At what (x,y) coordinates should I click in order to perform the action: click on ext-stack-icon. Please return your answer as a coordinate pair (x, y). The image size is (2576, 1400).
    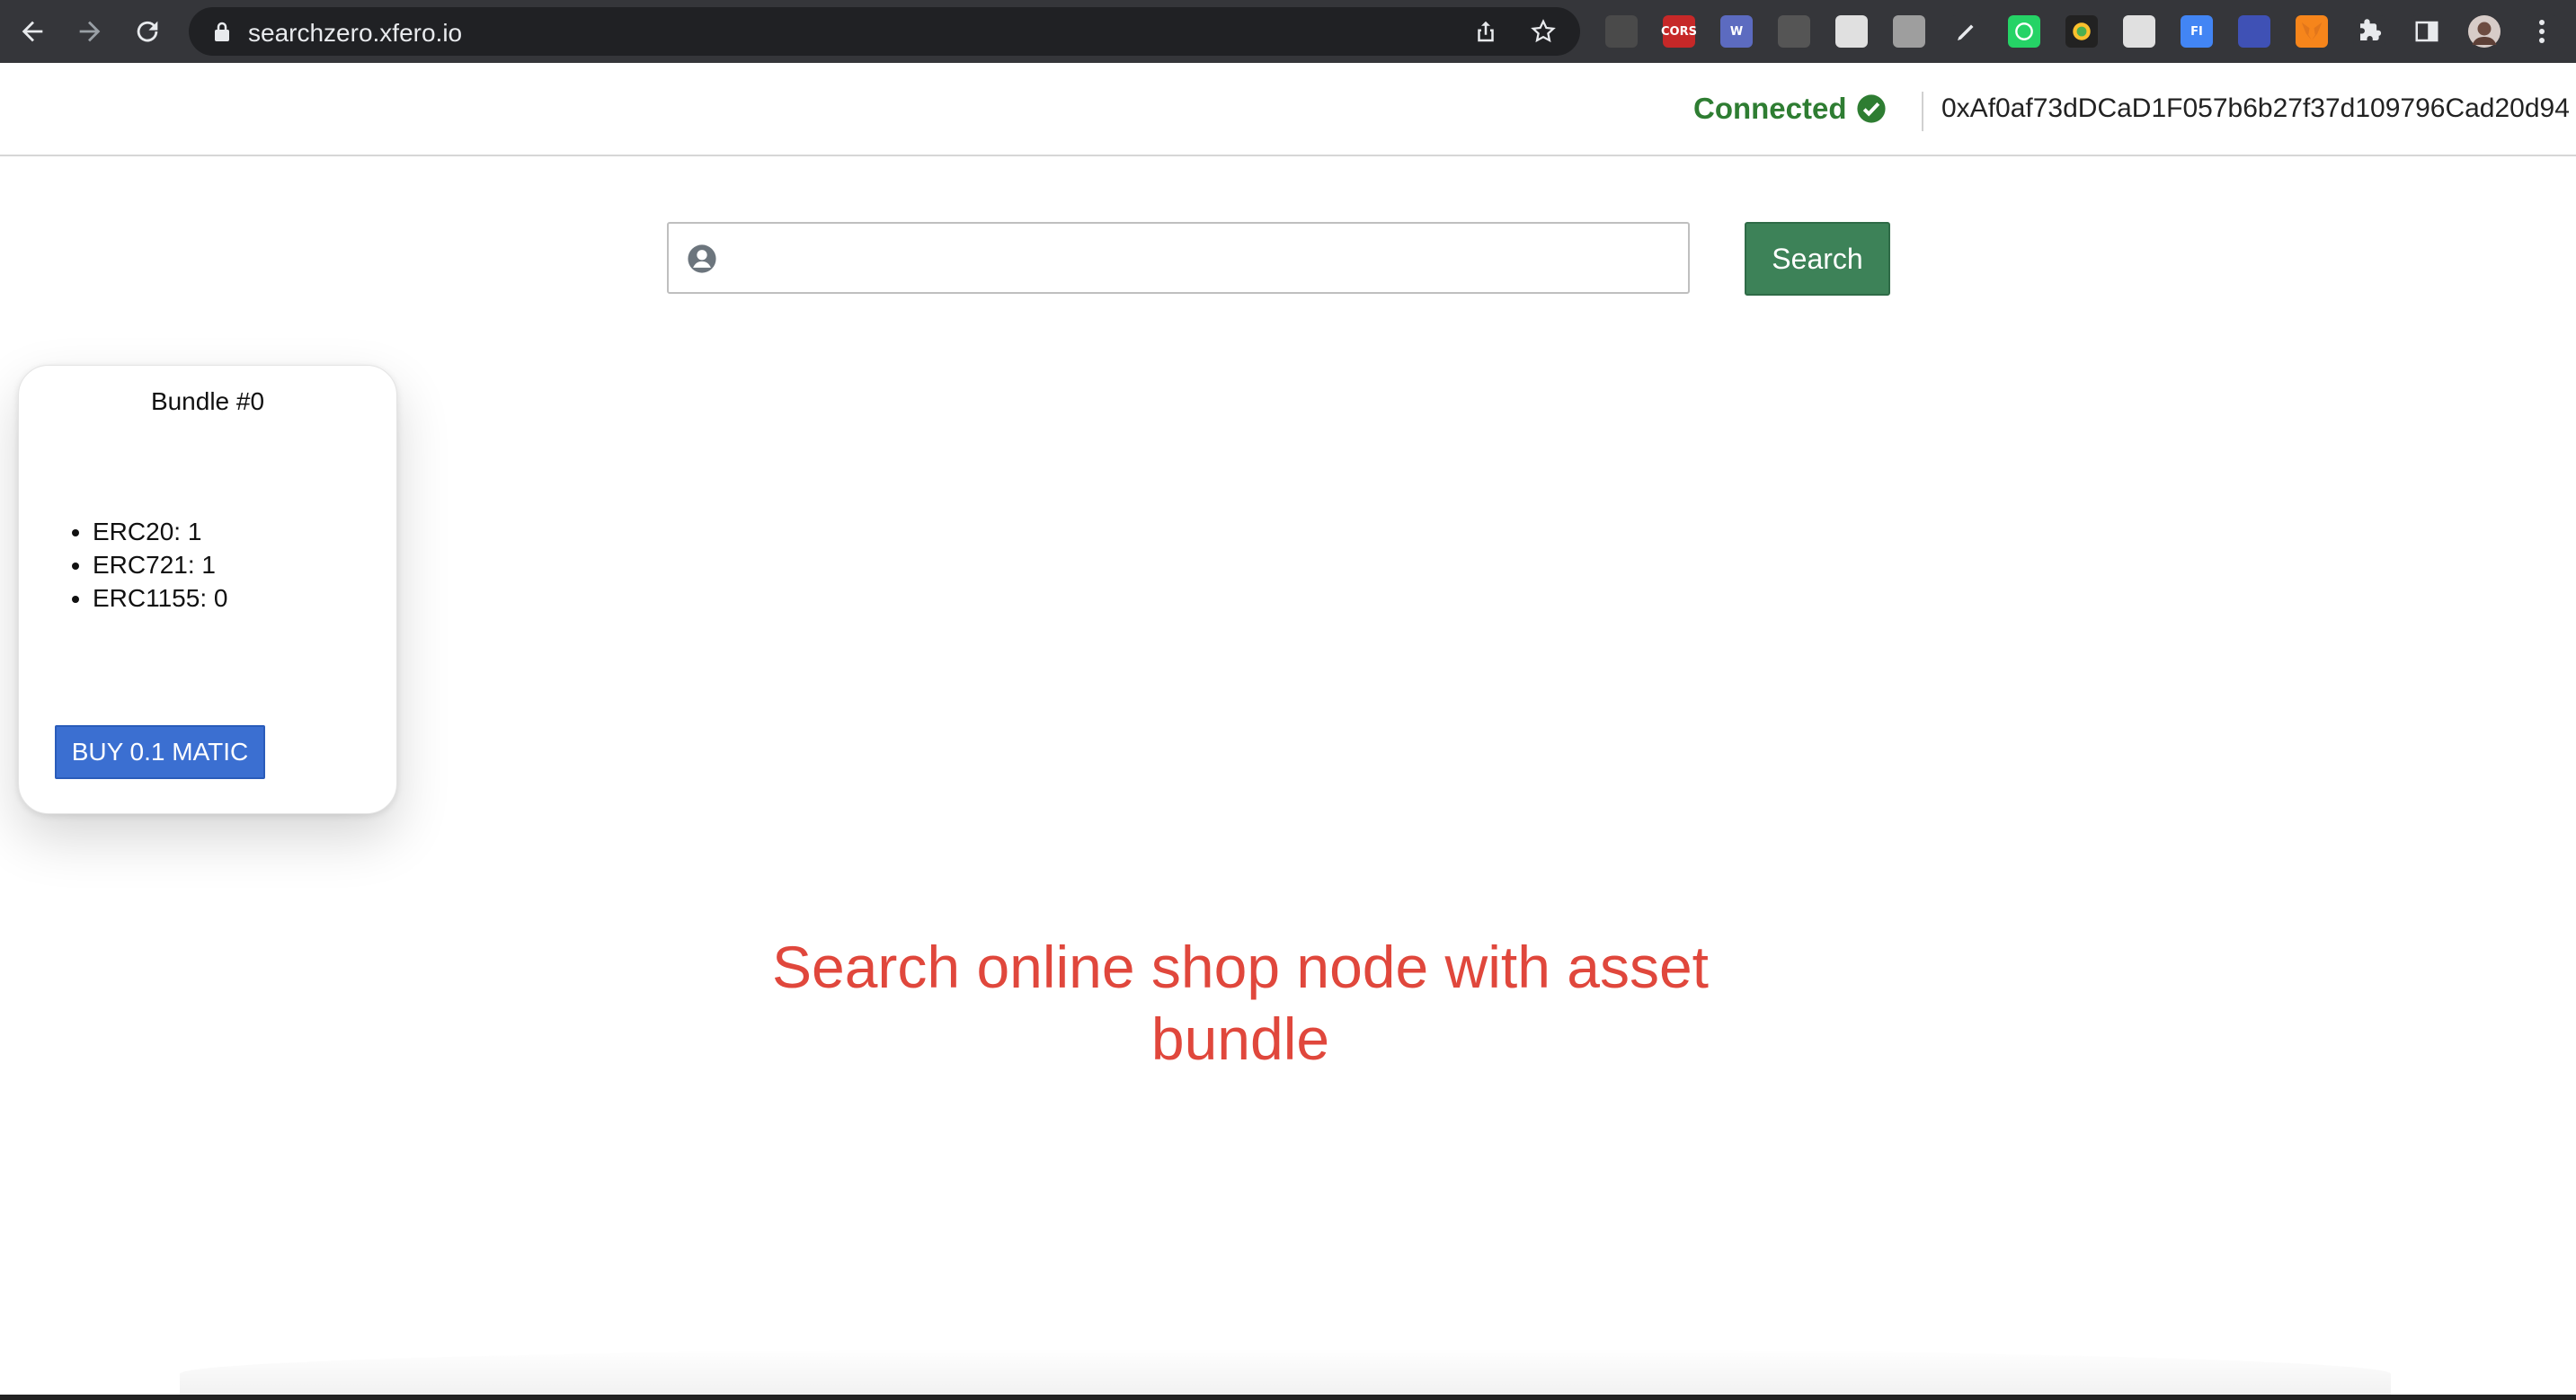
    Looking at the image, I should click on (1621, 31).